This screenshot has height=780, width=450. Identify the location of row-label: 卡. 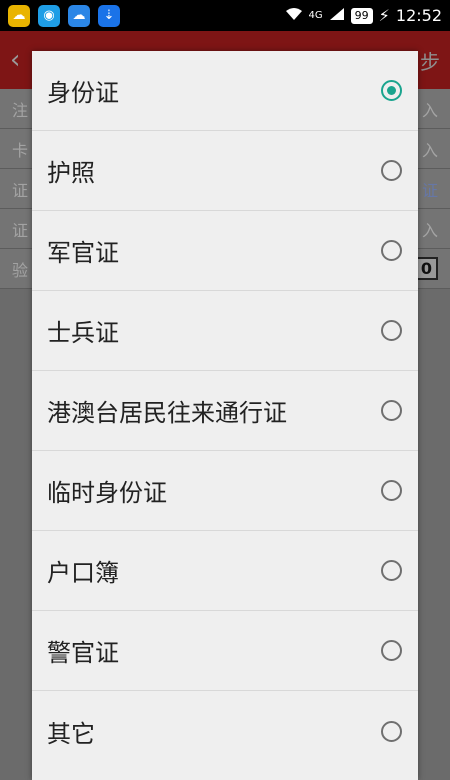
(20, 150).